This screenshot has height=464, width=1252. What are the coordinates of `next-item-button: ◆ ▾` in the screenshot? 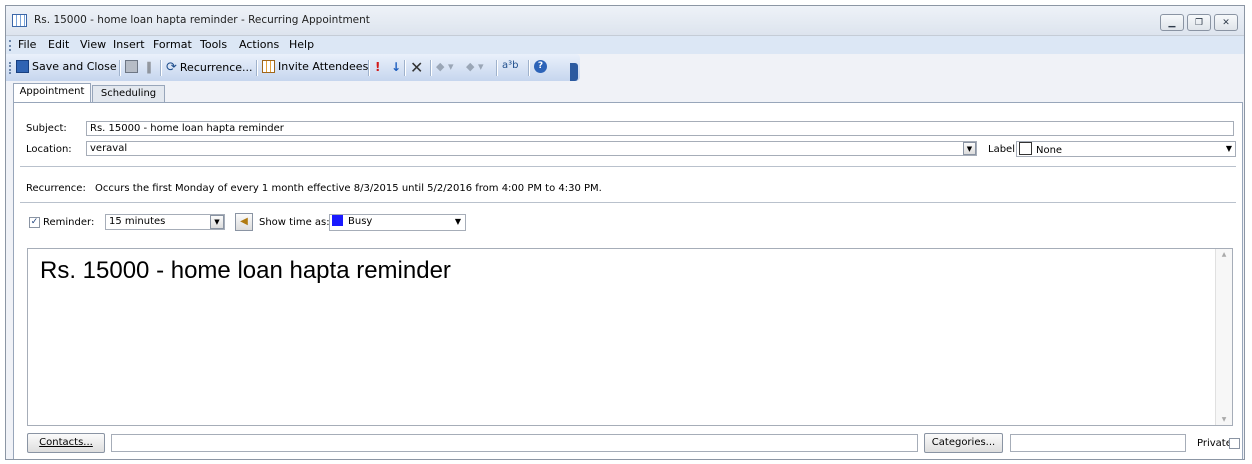 It's located at (474, 66).